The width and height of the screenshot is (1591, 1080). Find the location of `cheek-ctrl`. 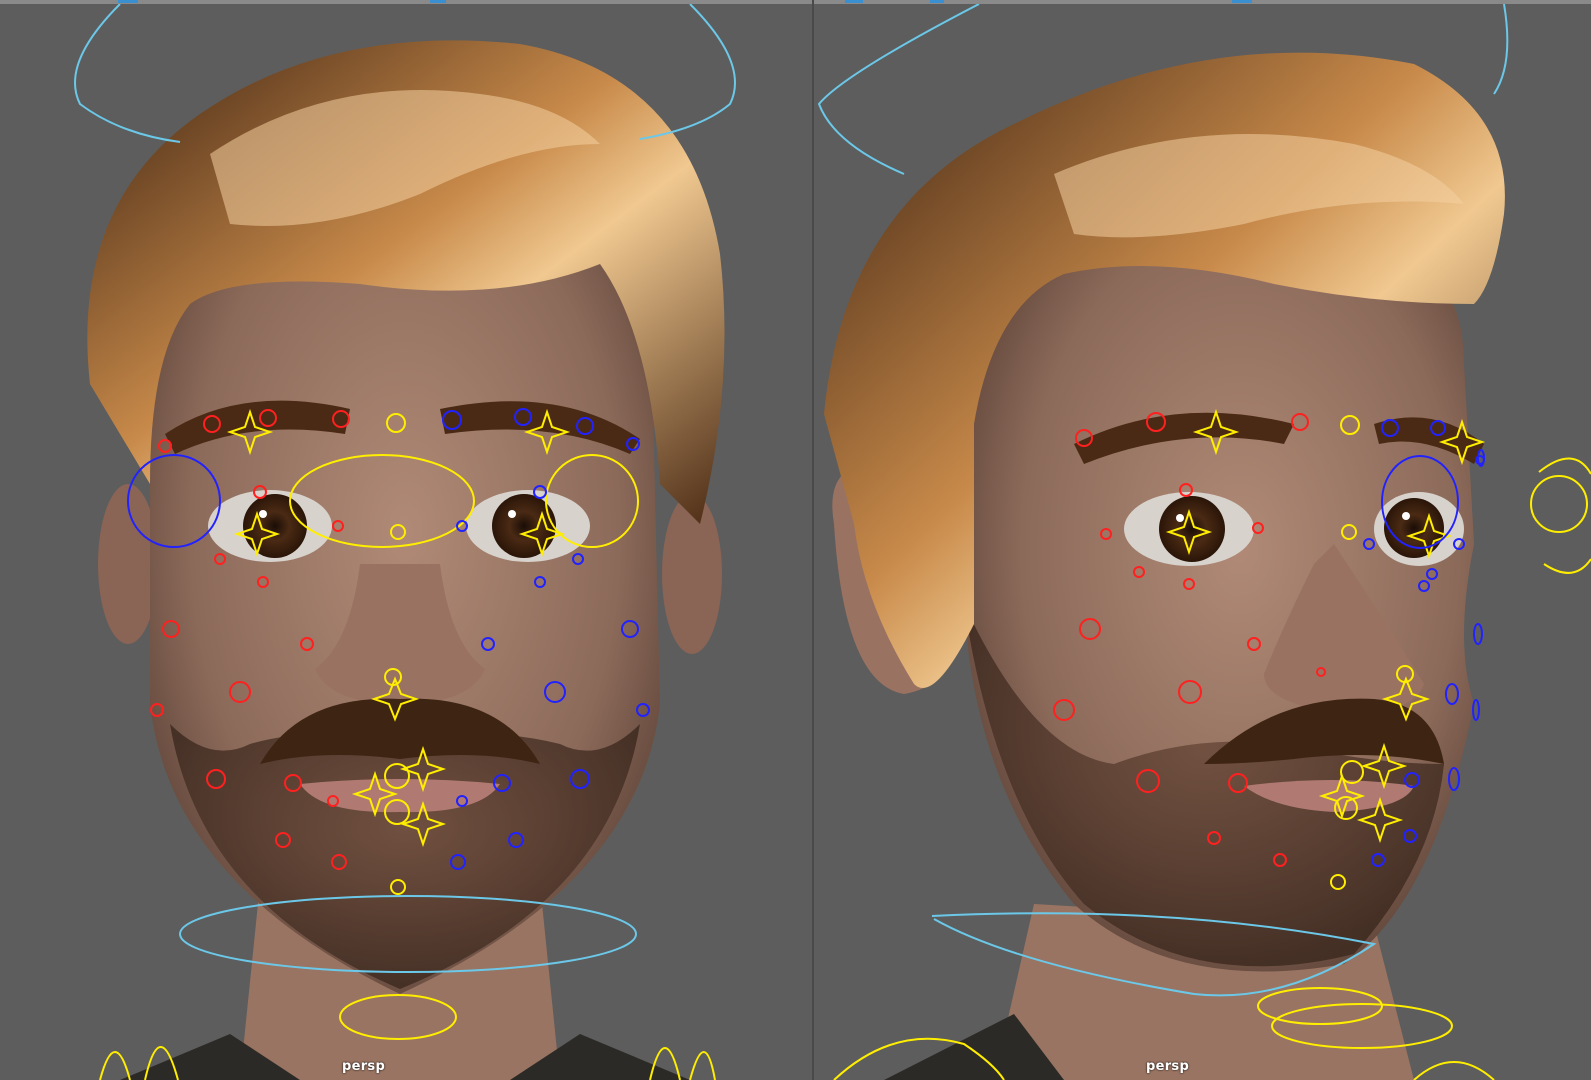

cheek-ctrl is located at coordinates (1478, 634).